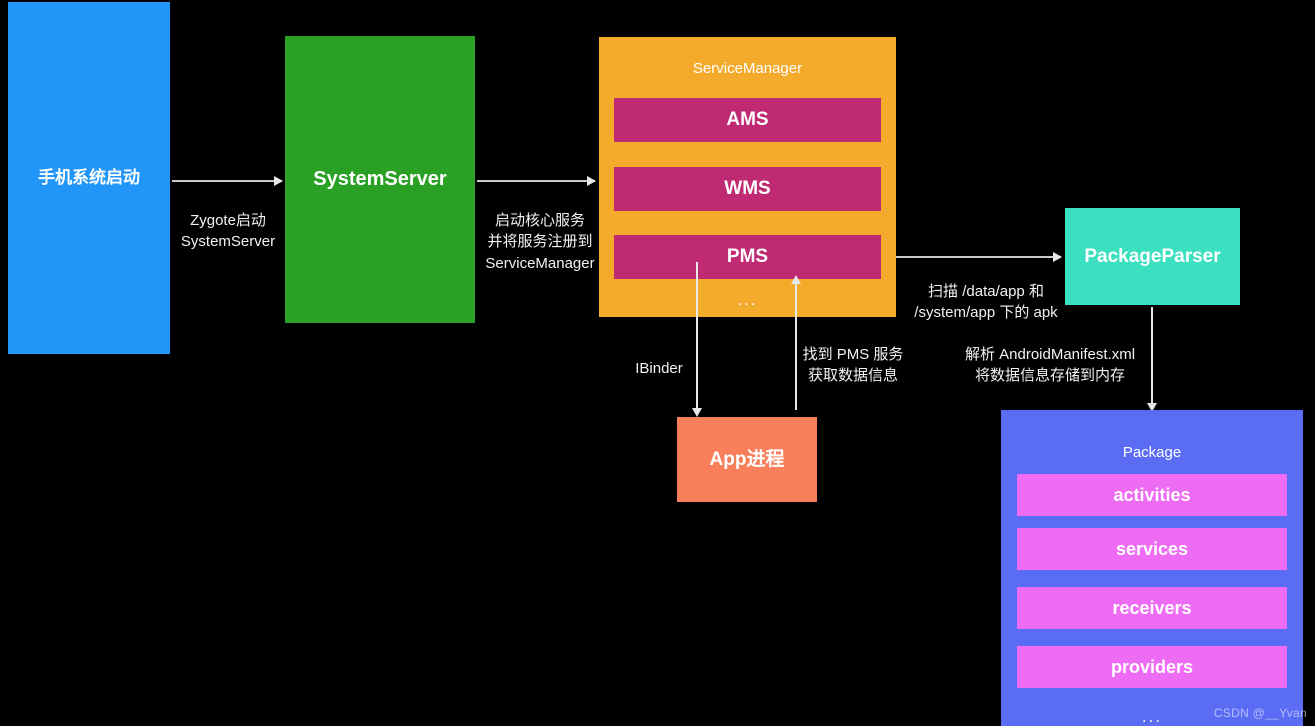 Image resolution: width=1315 pixels, height=726 pixels. I want to click on arrow-pms-to-package-parser, so click(979, 257).